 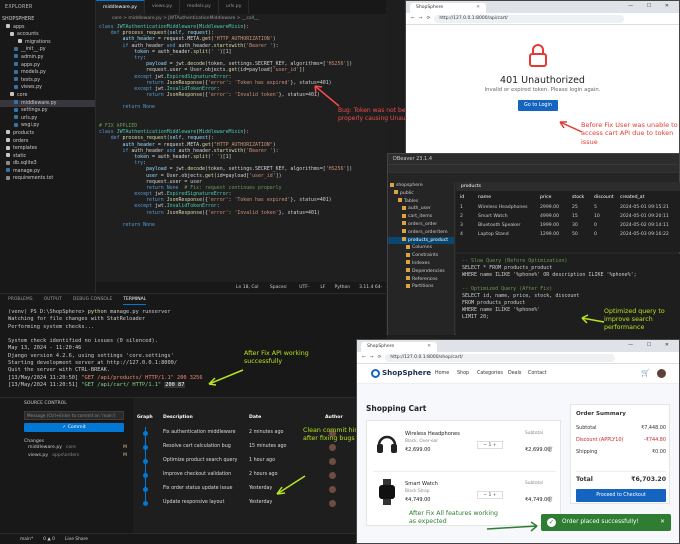 What do you see at coordinates (463, 373) in the screenshot?
I see `nav-shop: Shop` at bounding box center [463, 373].